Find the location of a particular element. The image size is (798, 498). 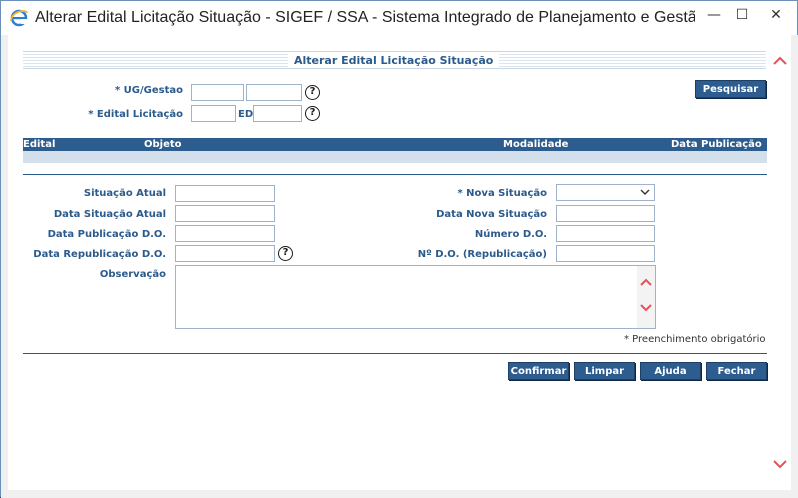

textarea-scrollbar is located at coordinates (646, 297).